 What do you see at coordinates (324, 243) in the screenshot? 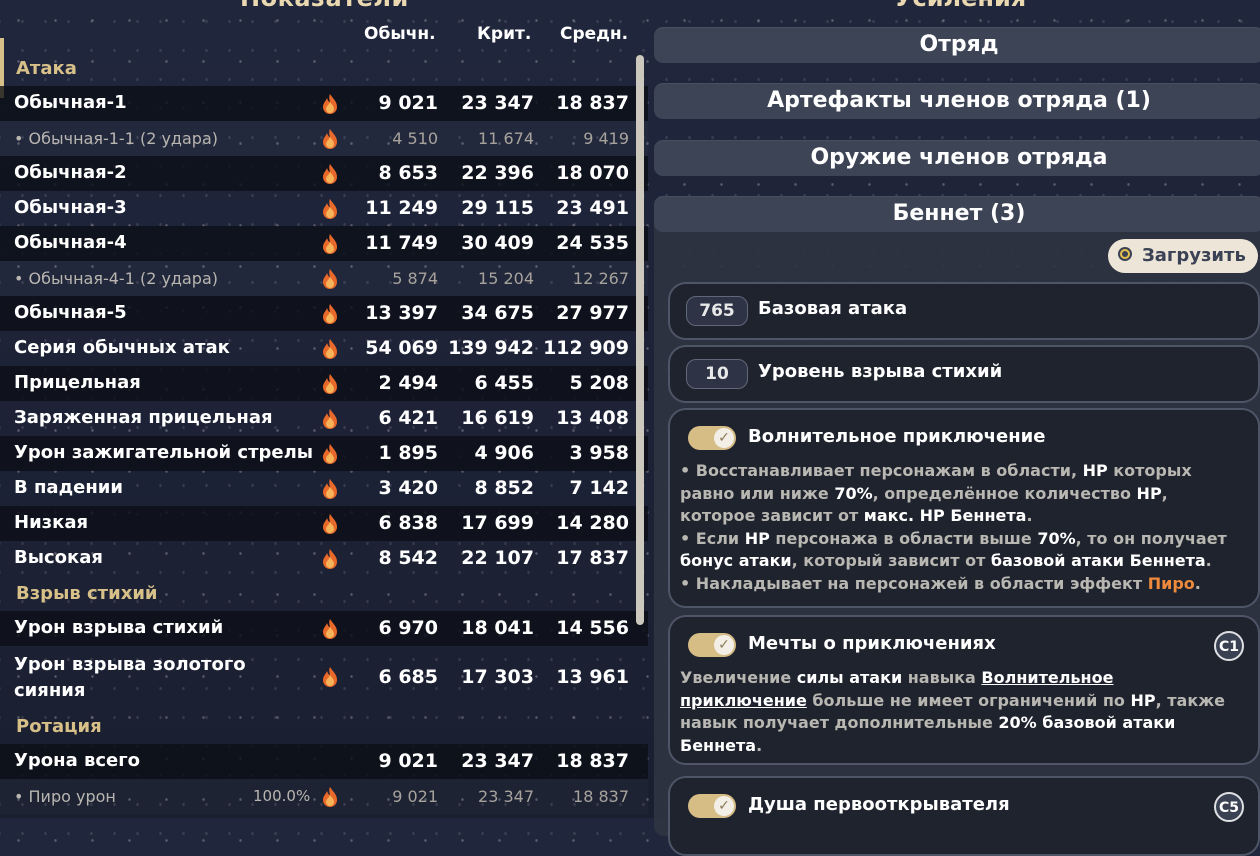
I see `table-row: Обычная-4 11 749 30 409 24 535` at bounding box center [324, 243].